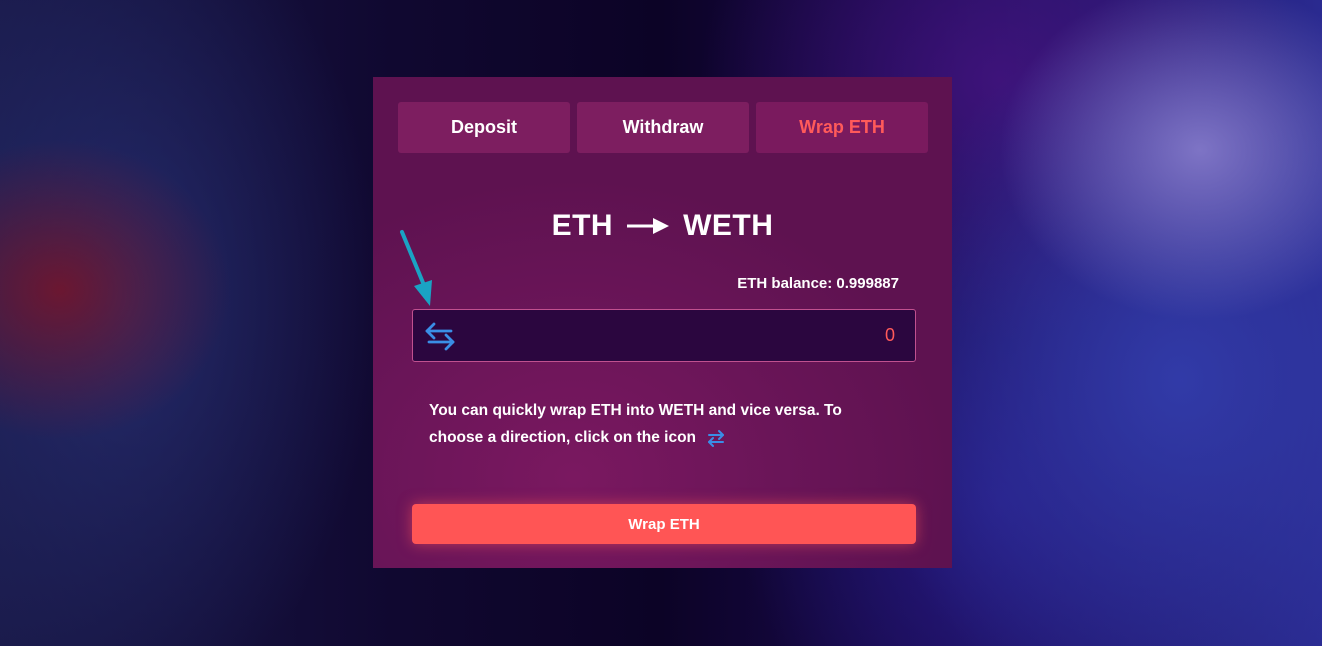 The image size is (1322, 646). I want to click on arrow-right-icon, so click(648, 226).